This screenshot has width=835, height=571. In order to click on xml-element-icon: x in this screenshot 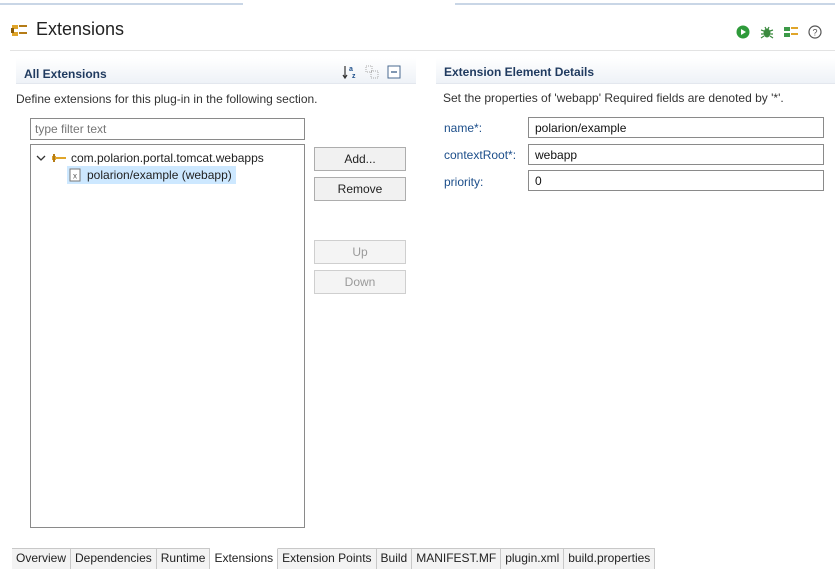, I will do `click(75, 175)`.